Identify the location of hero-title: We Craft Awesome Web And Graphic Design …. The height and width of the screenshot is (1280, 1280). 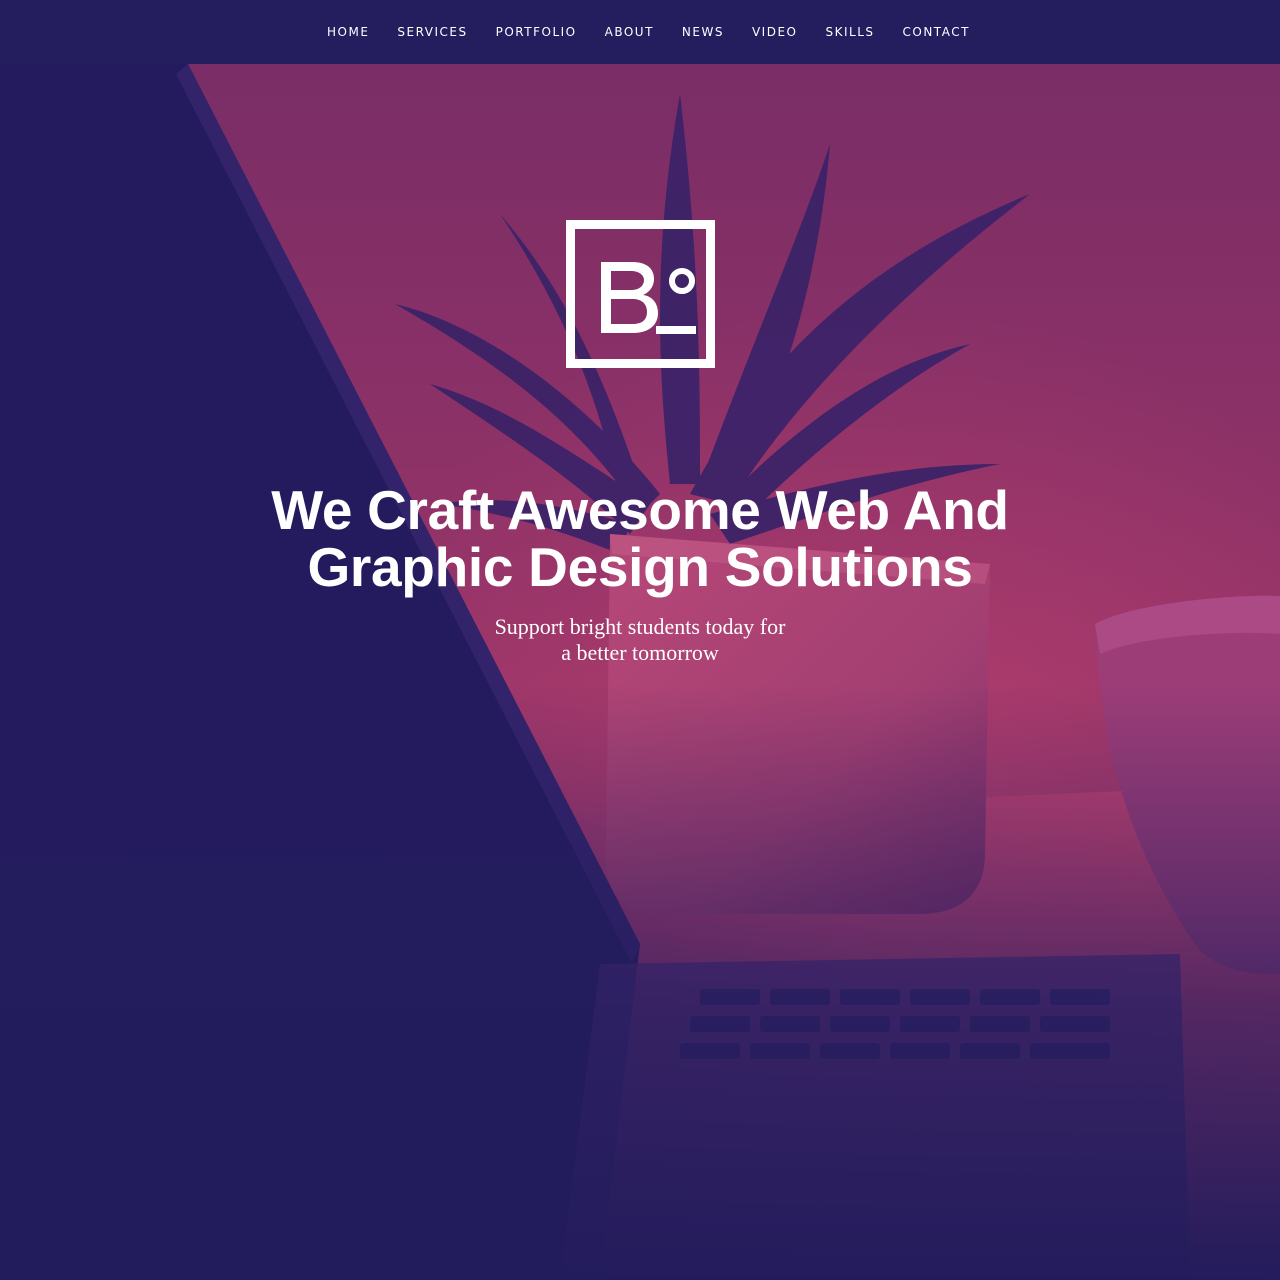
(640, 539).